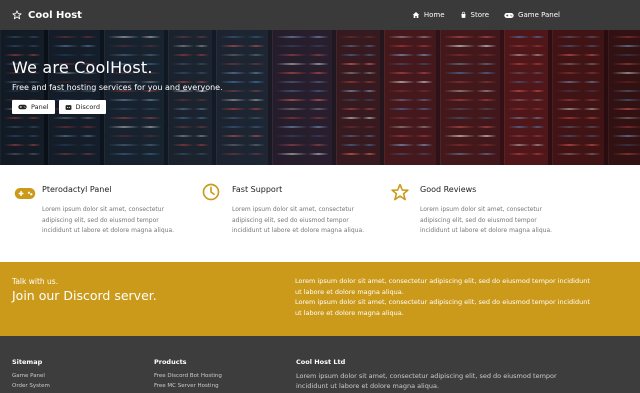 This screenshot has width=640, height=393. Describe the element at coordinates (55, 15) in the screenshot. I see `brand-name: Cool Host` at that location.